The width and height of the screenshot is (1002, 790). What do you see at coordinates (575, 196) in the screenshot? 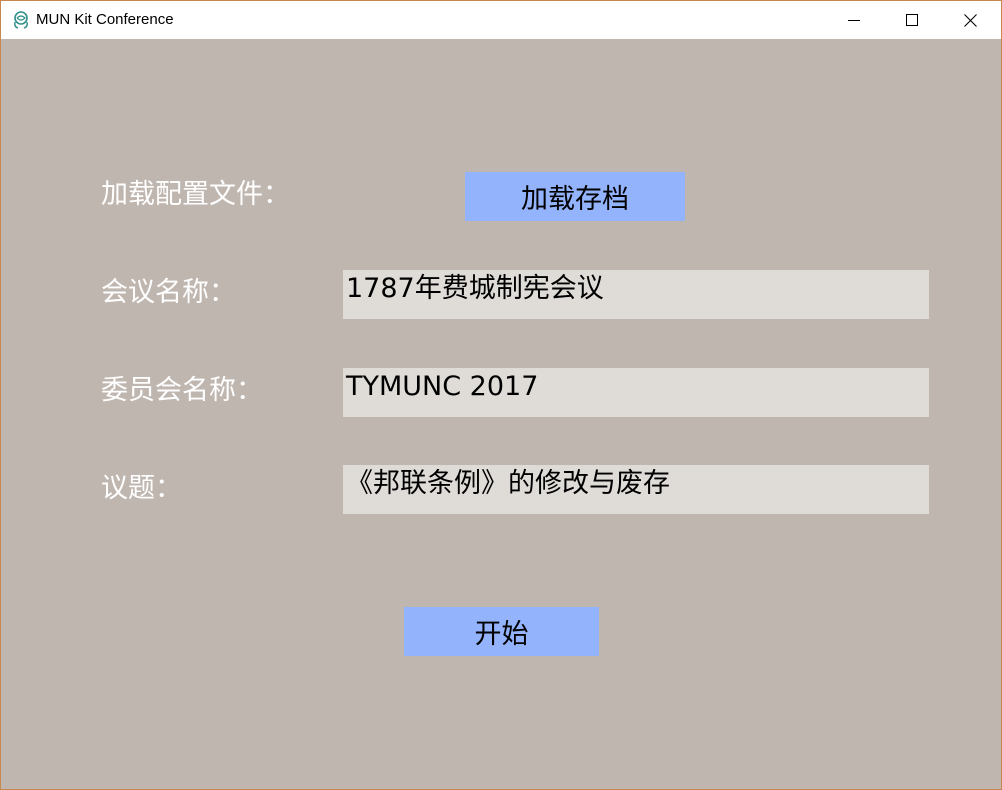
I see `load-save-button: 加载存档` at bounding box center [575, 196].